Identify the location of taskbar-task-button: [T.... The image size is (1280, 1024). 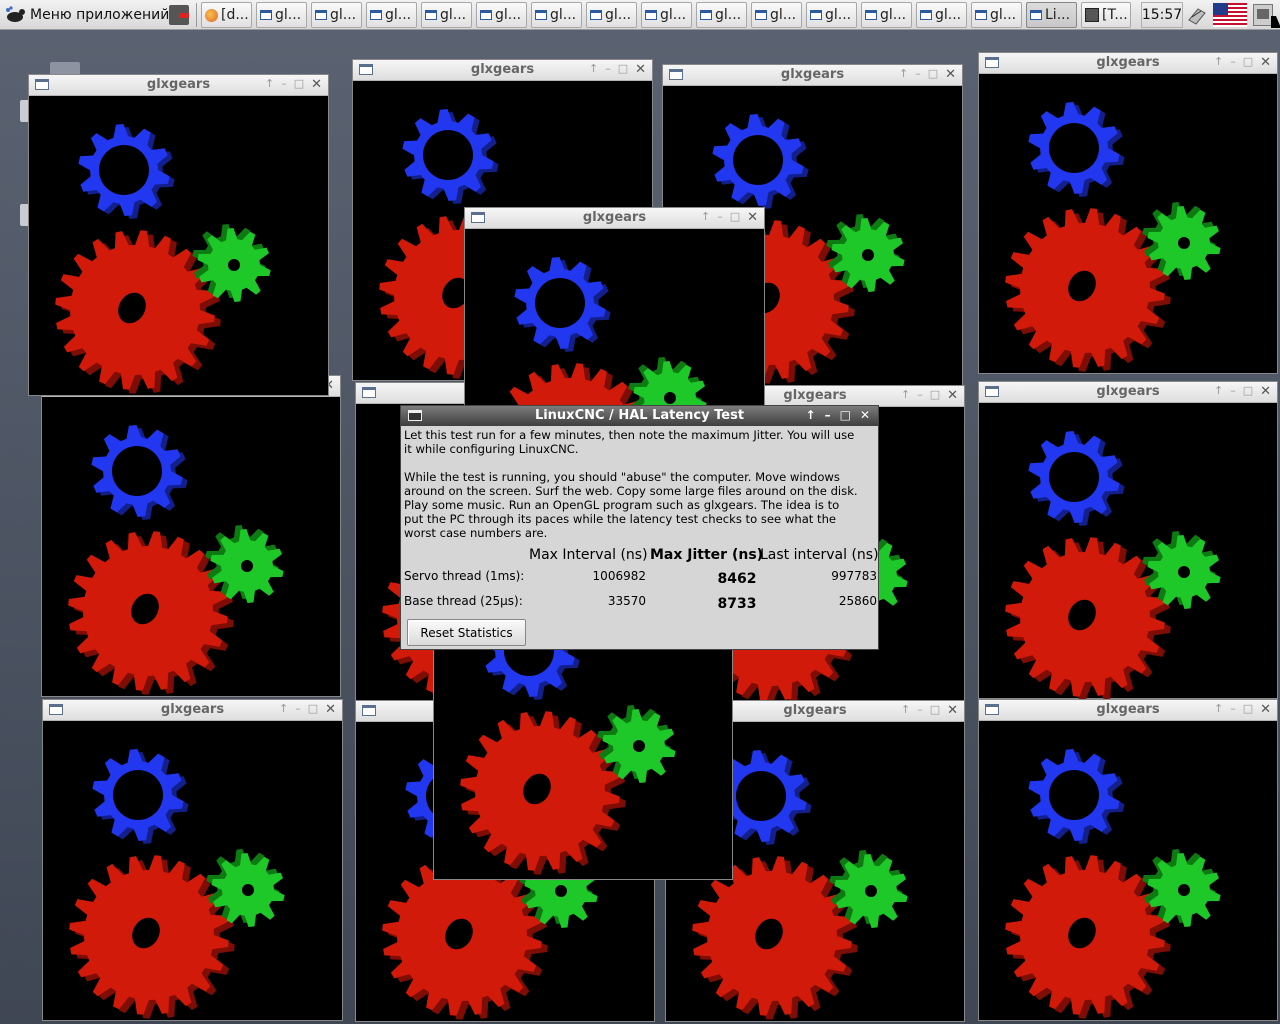
(1106, 15).